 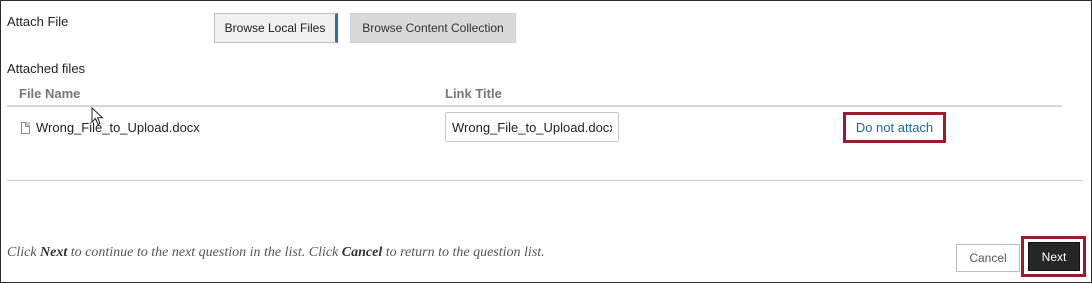 What do you see at coordinates (97, 116) in the screenshot?
I see `mouse-cursor-icon` at bounding box center [97, 116].